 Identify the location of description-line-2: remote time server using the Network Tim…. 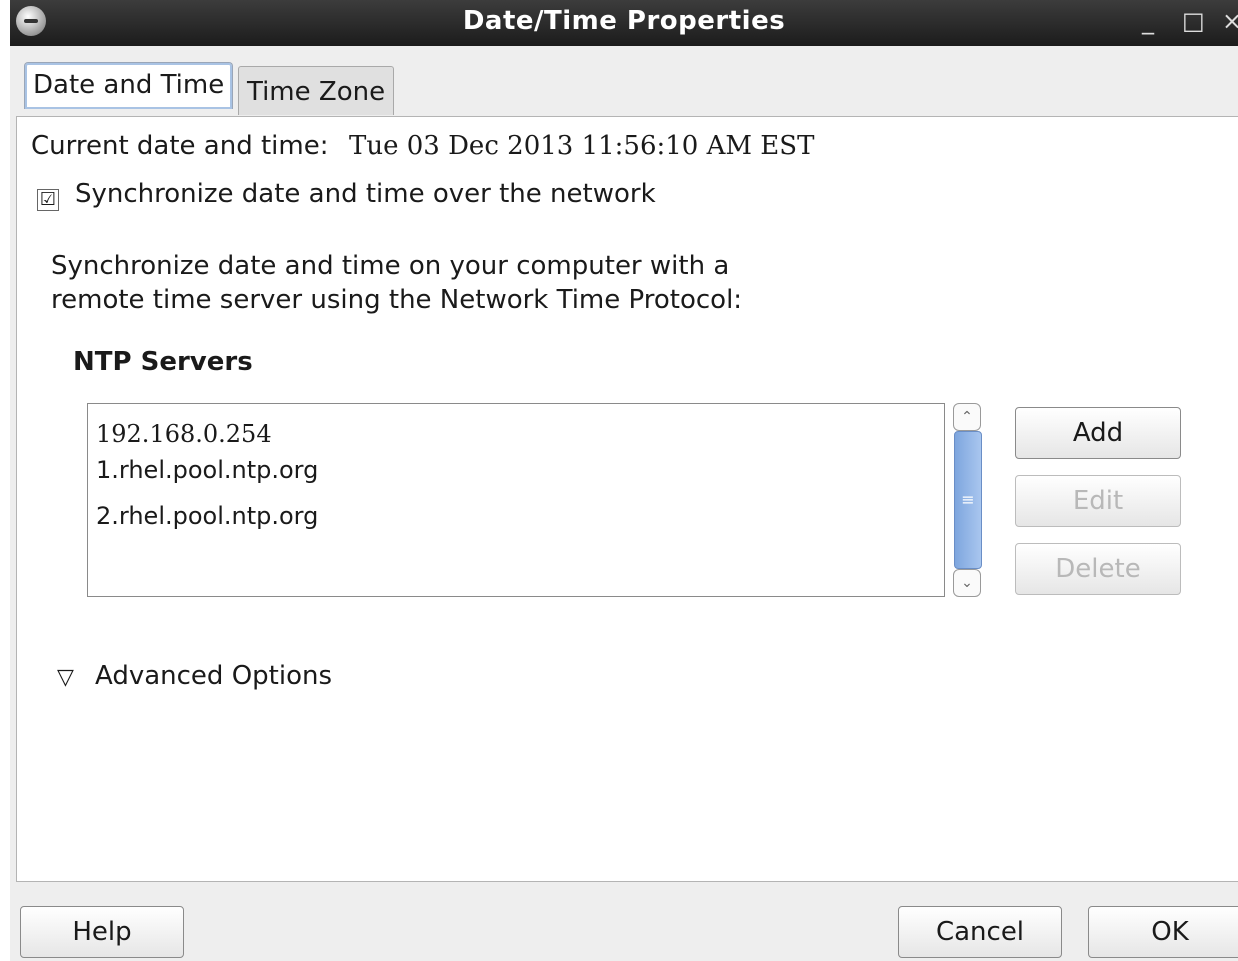
(397, 300).